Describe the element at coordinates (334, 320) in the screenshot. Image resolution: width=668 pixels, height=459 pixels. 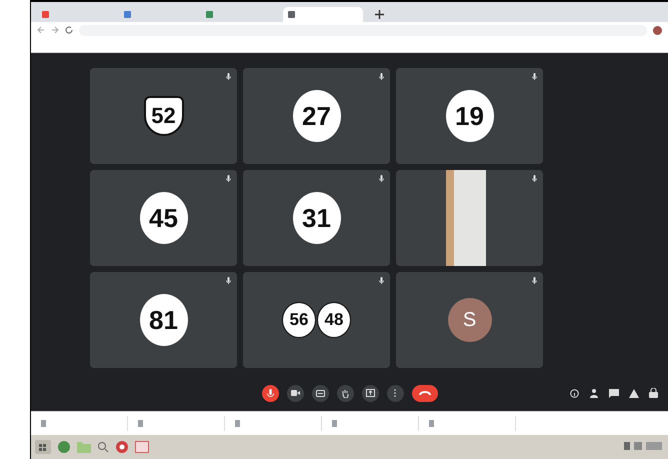
I see `avatar-number: 48` at that location.